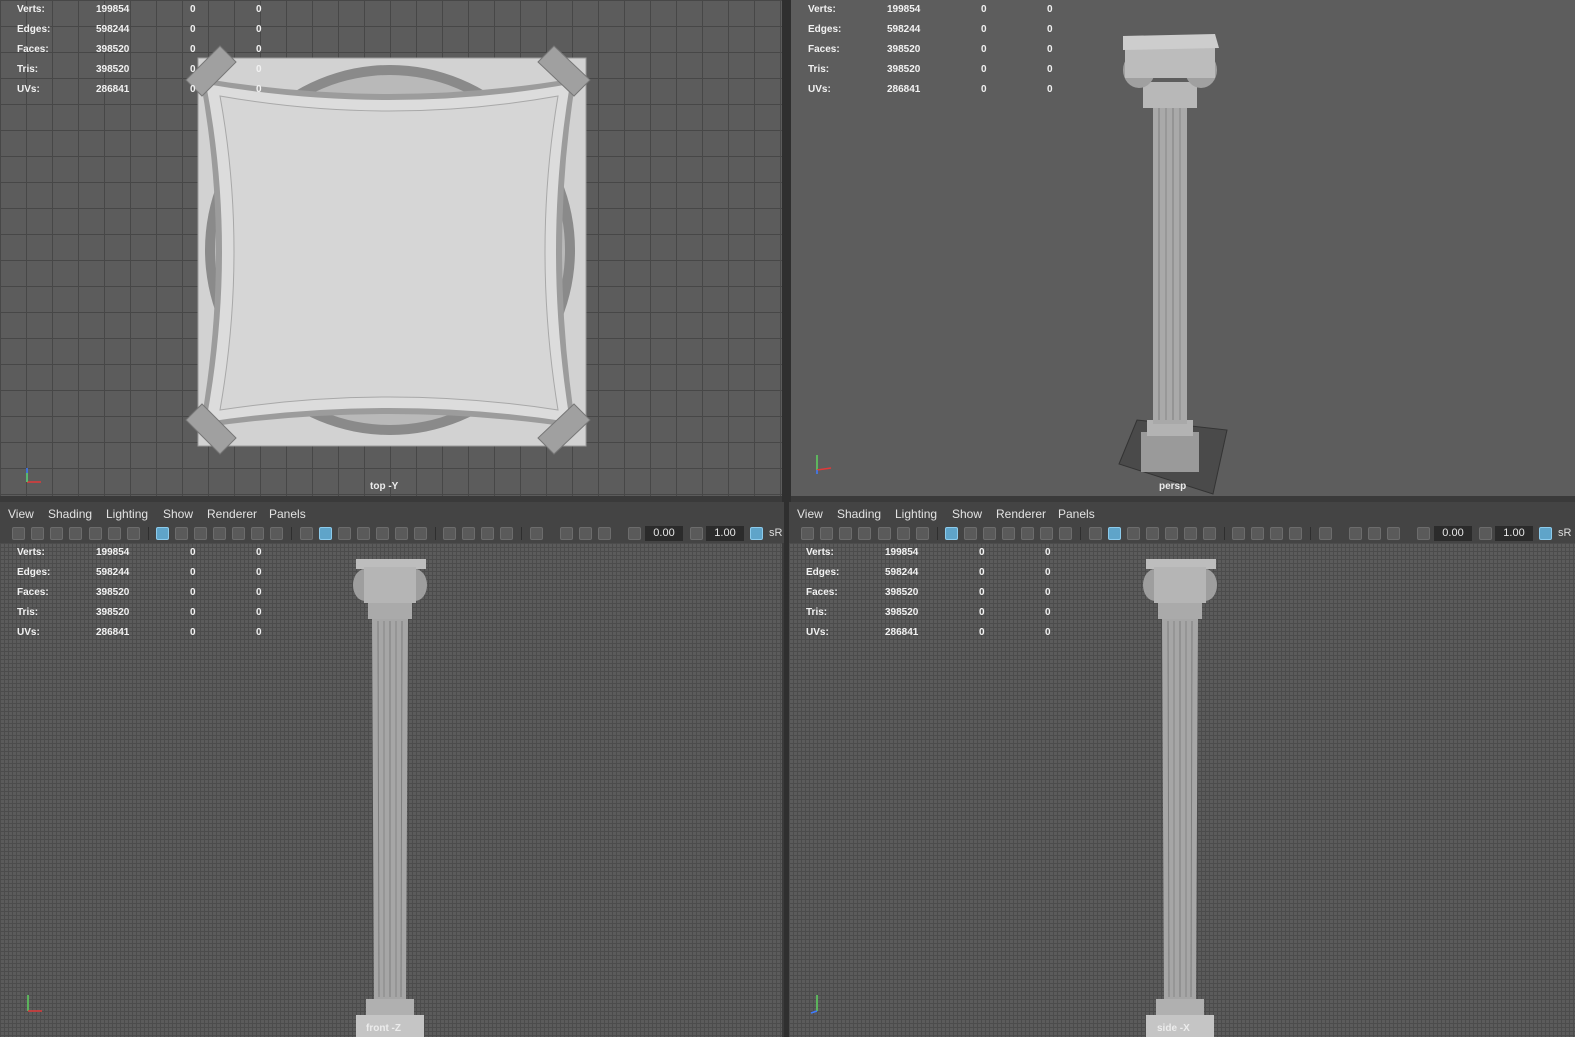 This screenshot has width=1575, height=1037. Describe the element at coordinates (1171, 262) in the screenshot. I see `column-persp-view` at that location.